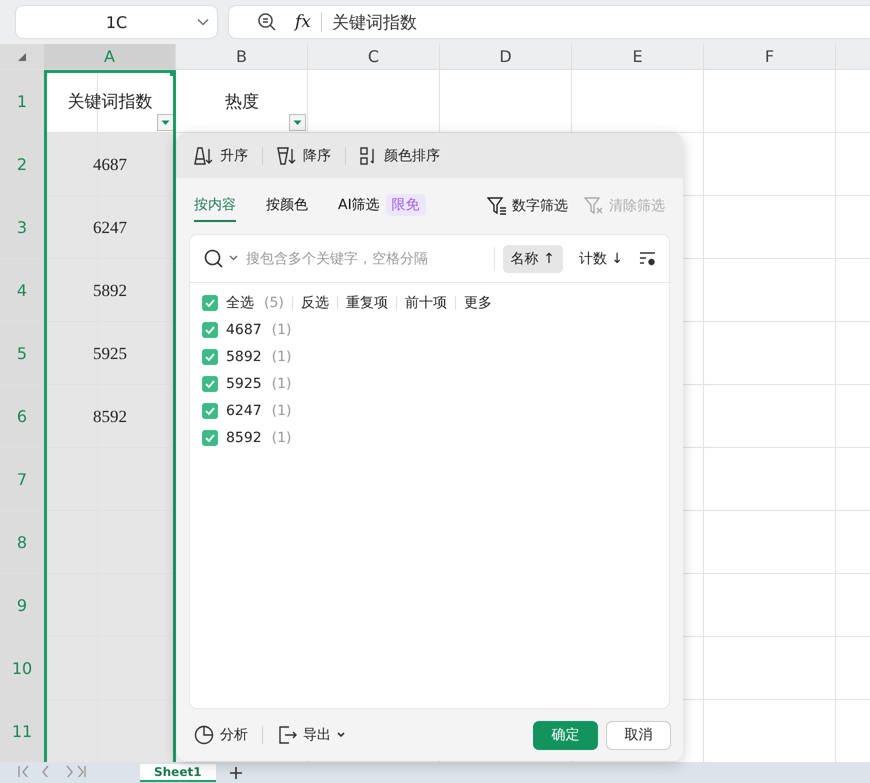  I want to click on caret-icon, so click(341, 735).